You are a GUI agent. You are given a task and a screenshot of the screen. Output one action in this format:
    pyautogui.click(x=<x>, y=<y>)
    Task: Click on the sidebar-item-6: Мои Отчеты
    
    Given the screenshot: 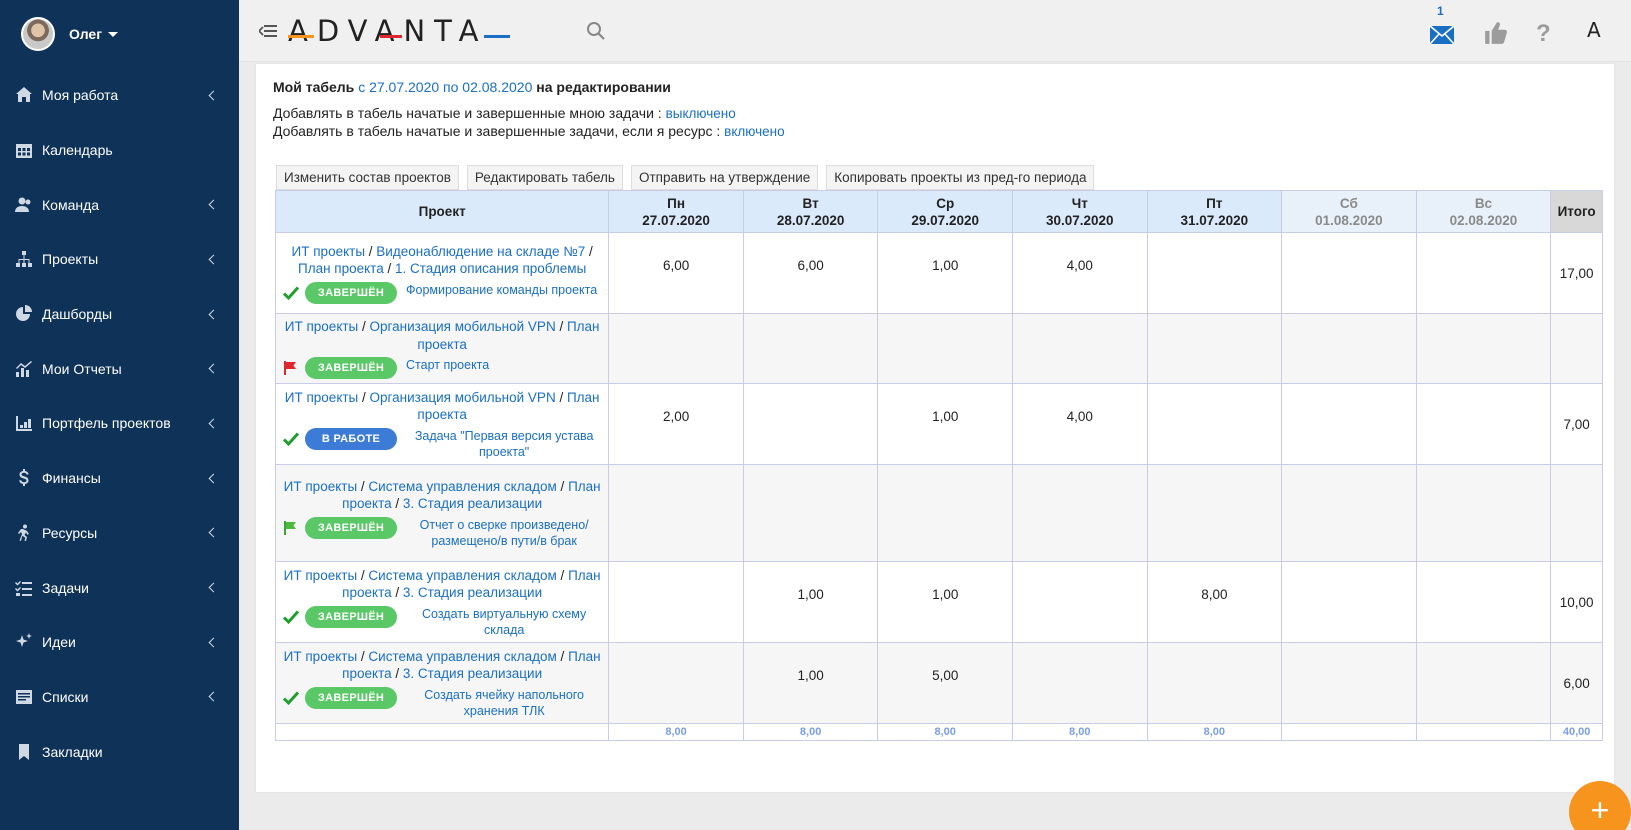 What is the action you would take?
    pyautogui.click(x=119, y=368)
    